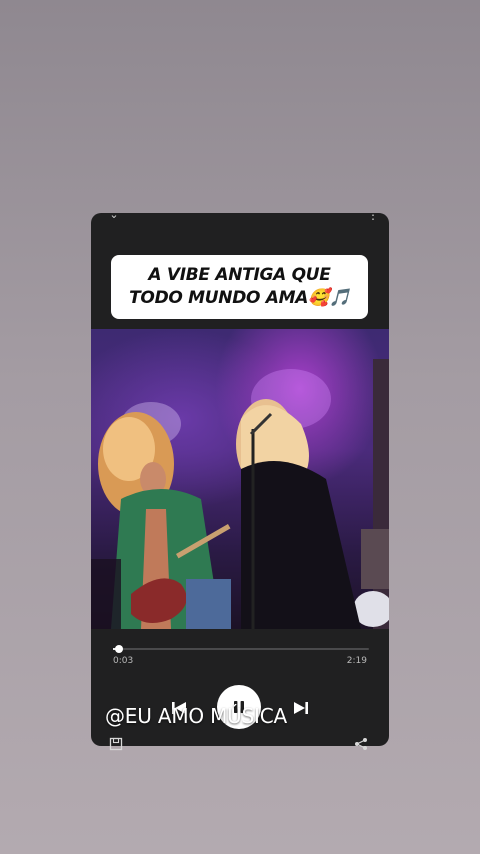 The image size is (480, 854). I want to click on caption-text: A VIBE ANTIGA QUE TODO MUNDO AMA🥰🎵, so click(239, 286).